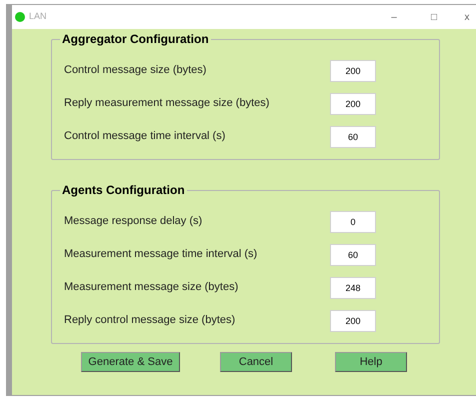  Describe the element at coordinates (135, 39) in the screenshot. I see `group-title: Aggregator Configuration` at that location.